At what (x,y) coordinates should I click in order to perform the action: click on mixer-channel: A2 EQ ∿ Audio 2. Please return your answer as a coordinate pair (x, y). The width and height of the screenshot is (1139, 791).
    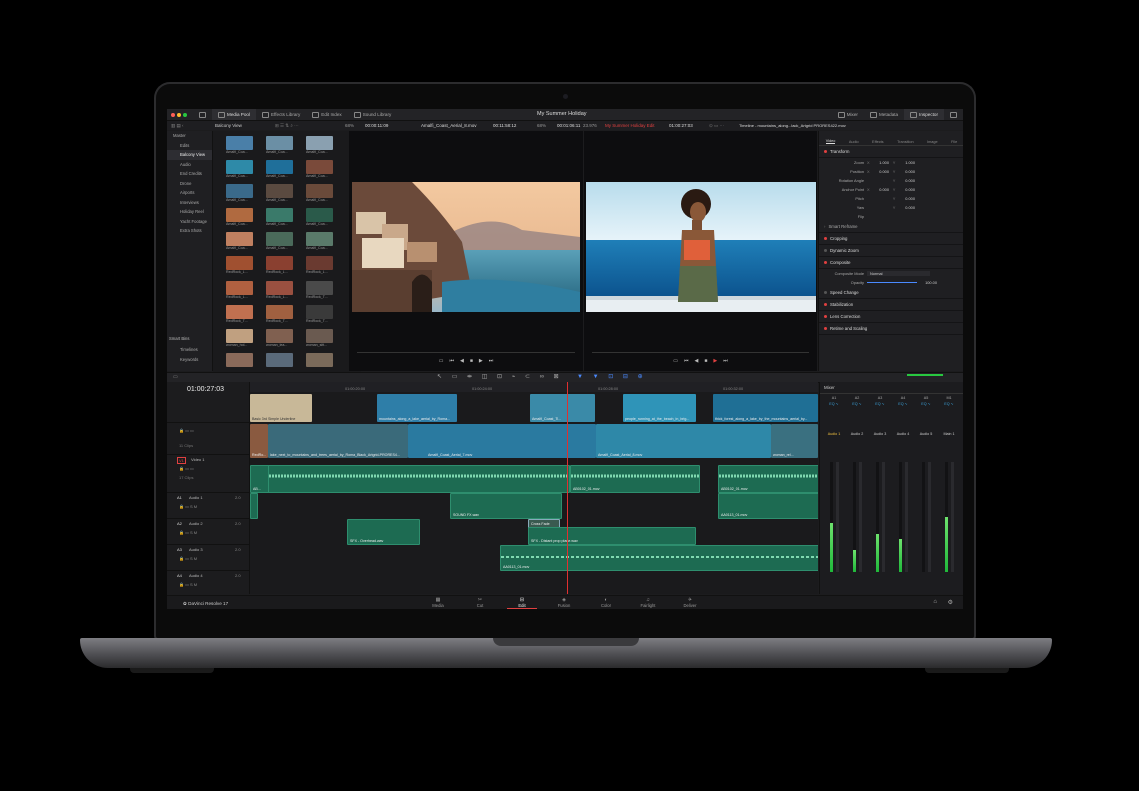
    Looking at the image, I should click on (857, 416).